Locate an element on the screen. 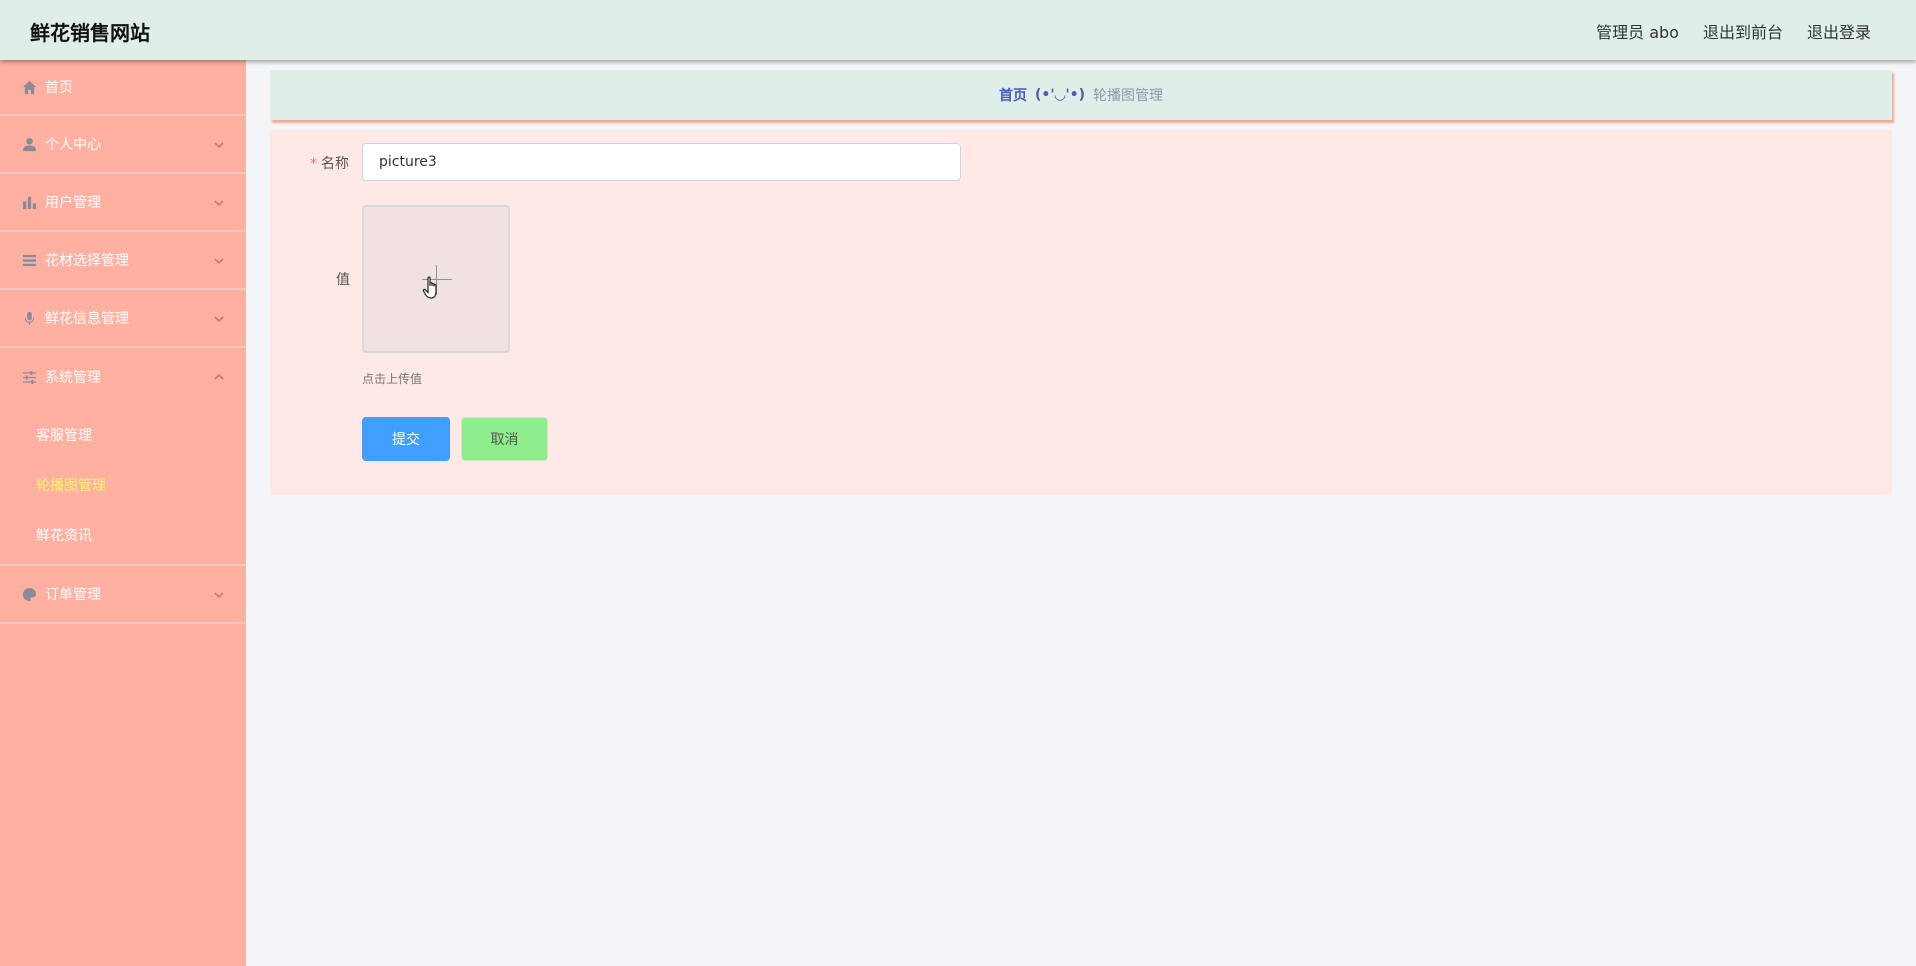 The image size is (1916, 966). hand-cursor-icon is located at coordinates (429, 287).